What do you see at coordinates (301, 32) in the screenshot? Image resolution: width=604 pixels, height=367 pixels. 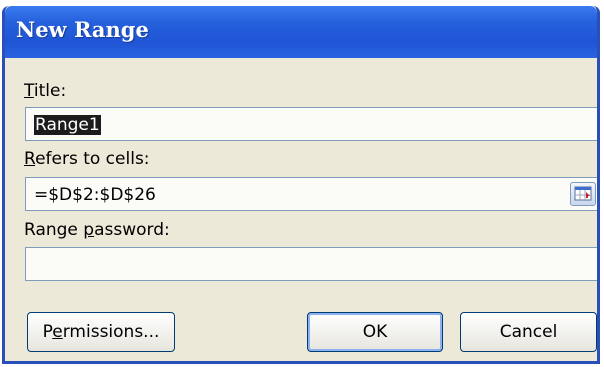 I see `title-bar: New Range` at bounding box center [301, 32].